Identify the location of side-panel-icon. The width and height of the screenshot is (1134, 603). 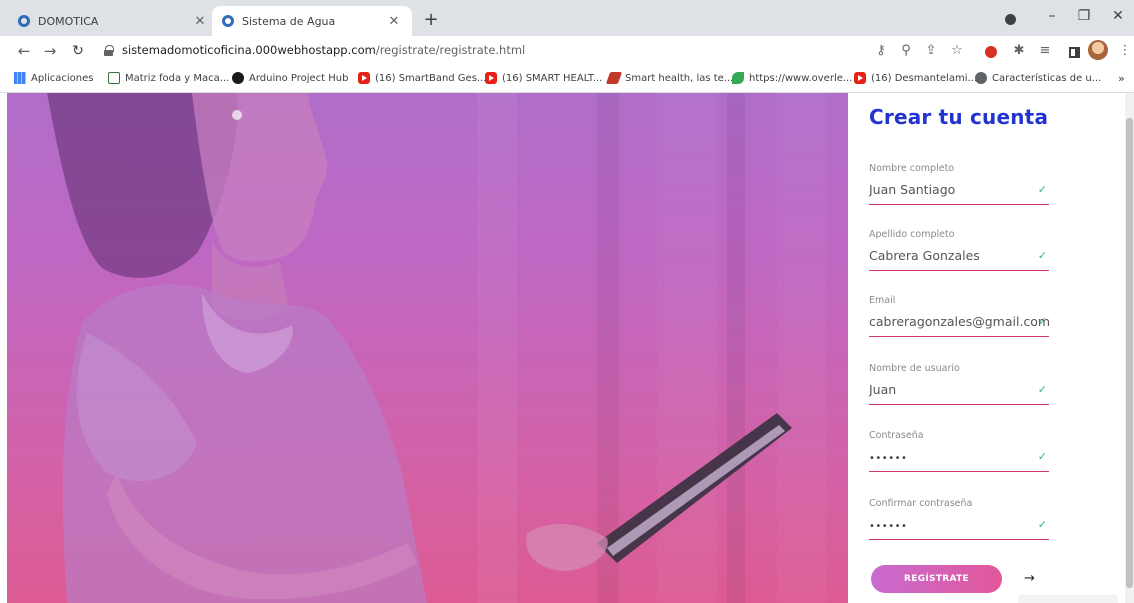
(1074, 52).